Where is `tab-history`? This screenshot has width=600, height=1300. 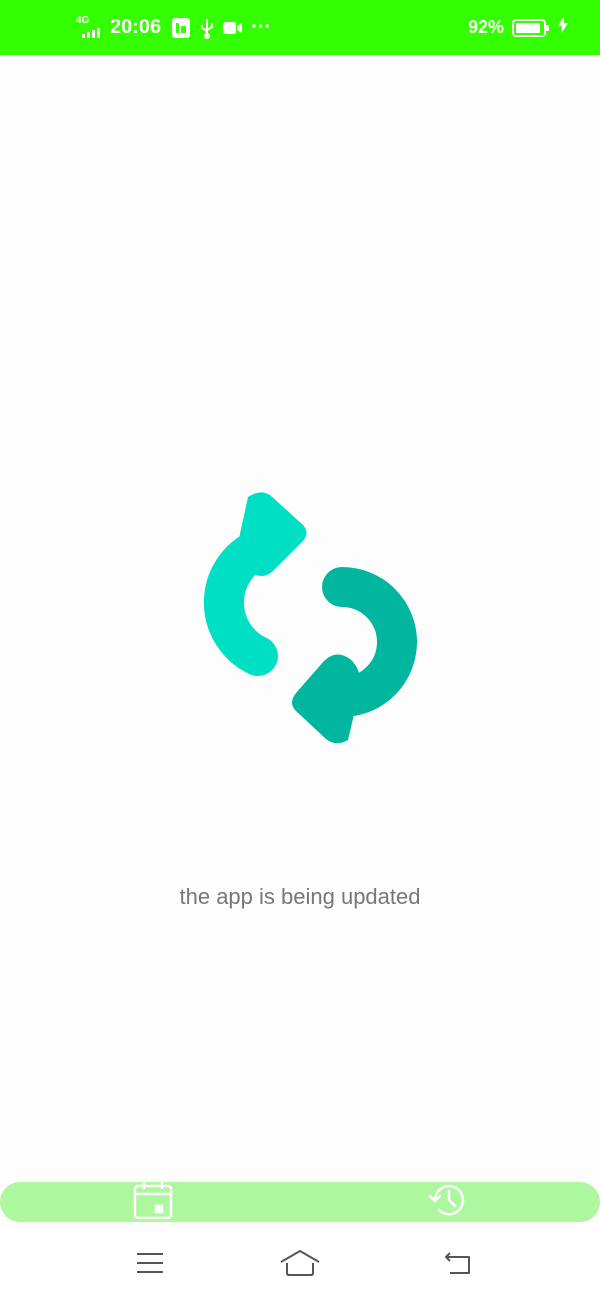
tab-history is located at coordinates (447, 1202).